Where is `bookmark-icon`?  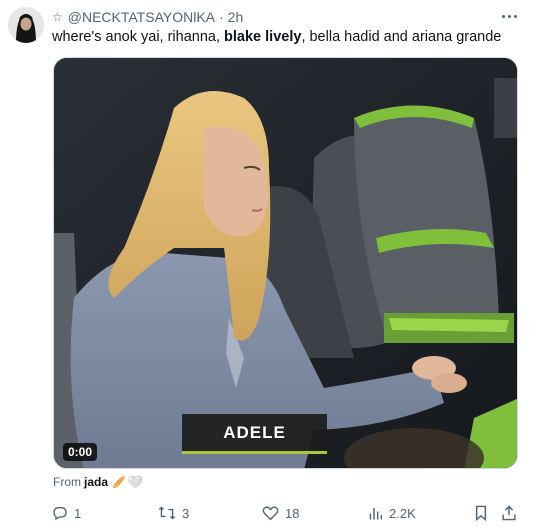
bookmark-icon is located at coordinates (481, 513).